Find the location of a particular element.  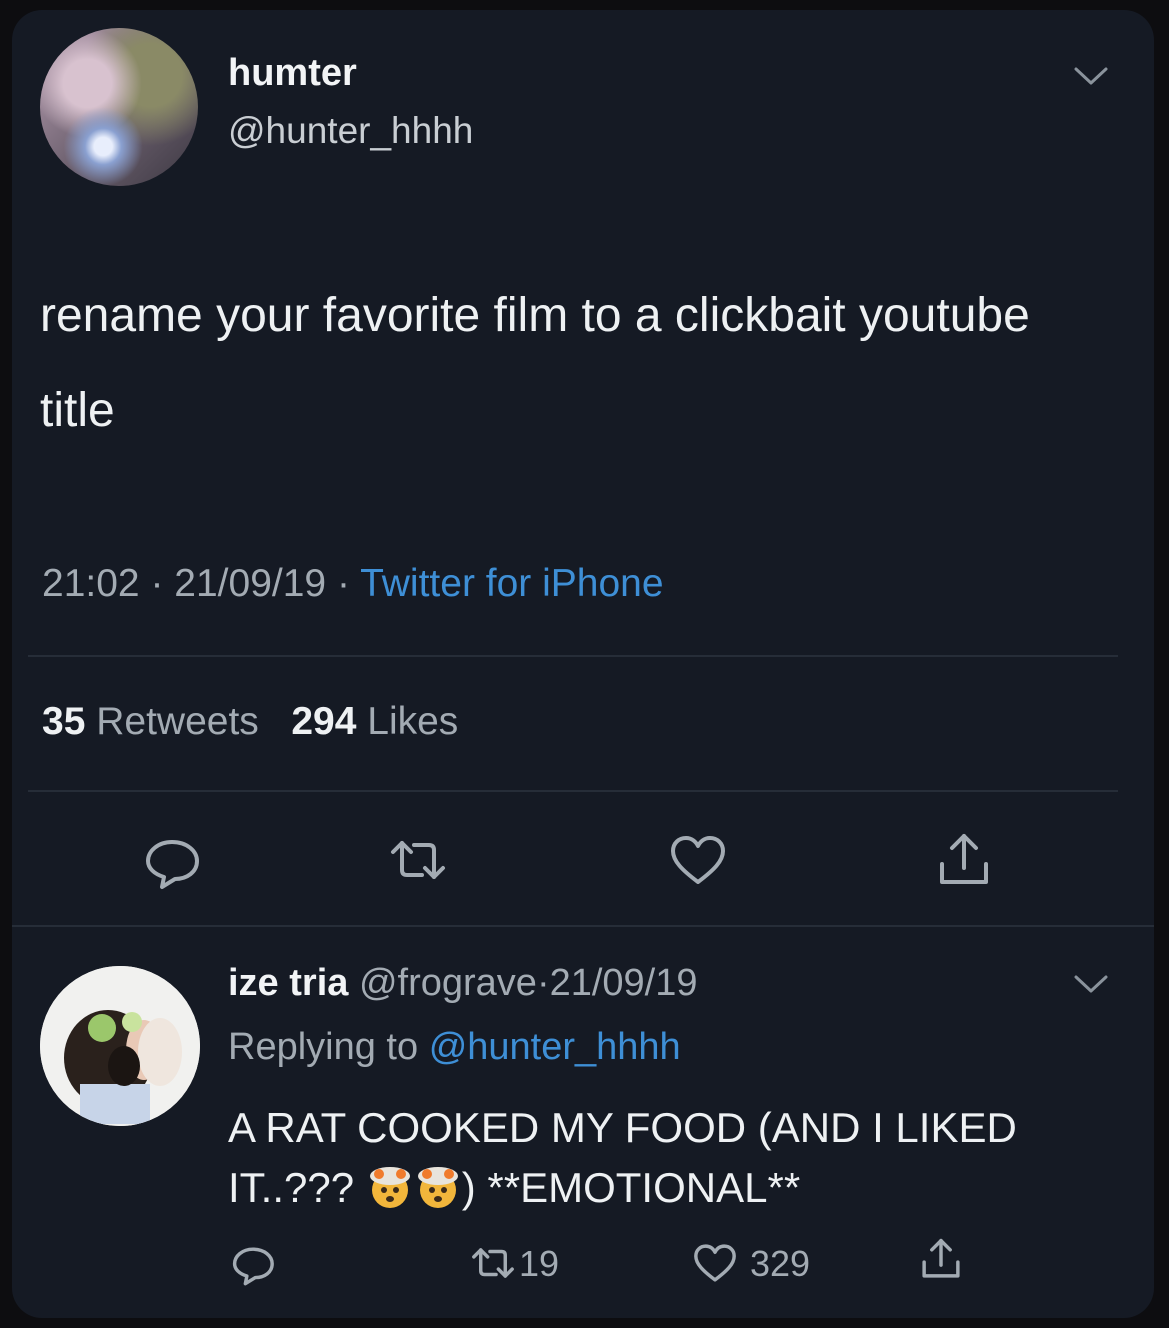

reply-likes-count: 329 is located at coordinates (780, 1263).